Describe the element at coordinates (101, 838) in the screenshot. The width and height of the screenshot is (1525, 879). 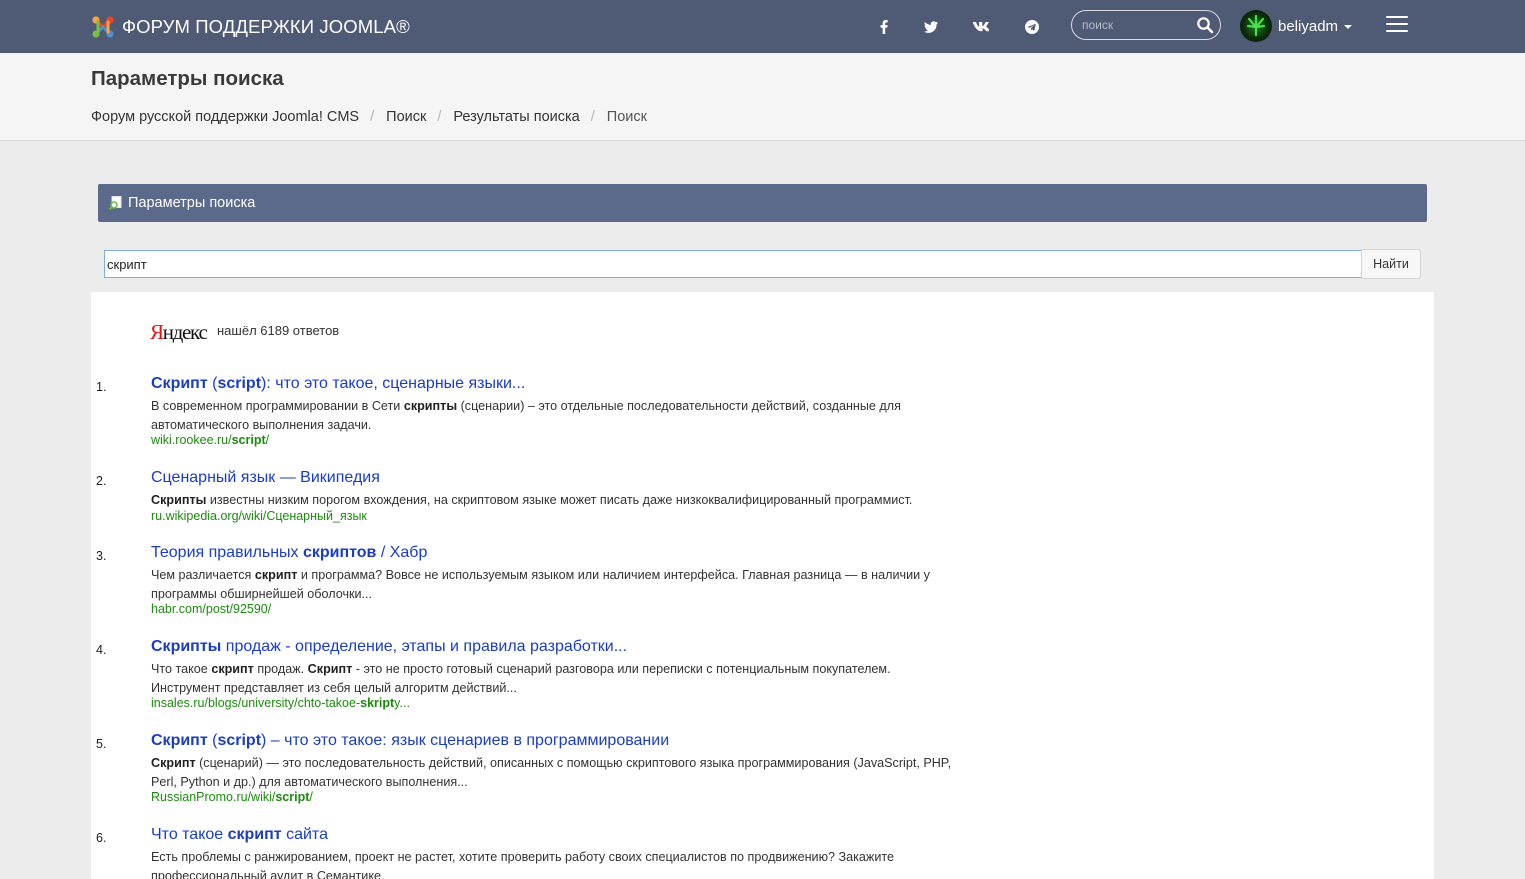
I see `result-number: 6.` at that location.